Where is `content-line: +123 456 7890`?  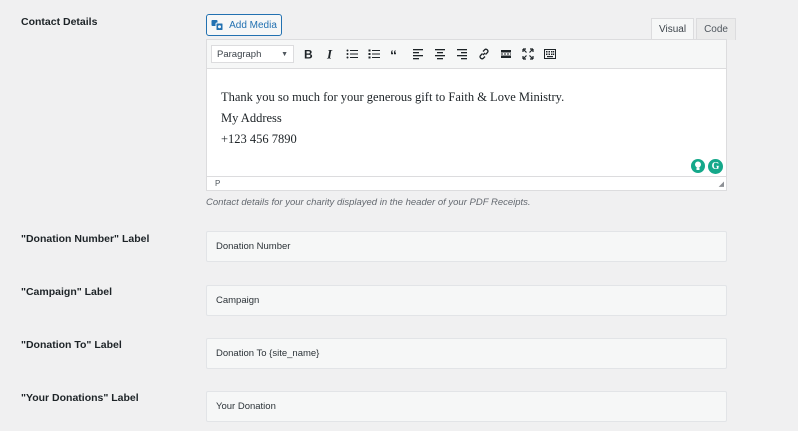
content-line: +123 456 7890 is located at coordinates (259, 139).